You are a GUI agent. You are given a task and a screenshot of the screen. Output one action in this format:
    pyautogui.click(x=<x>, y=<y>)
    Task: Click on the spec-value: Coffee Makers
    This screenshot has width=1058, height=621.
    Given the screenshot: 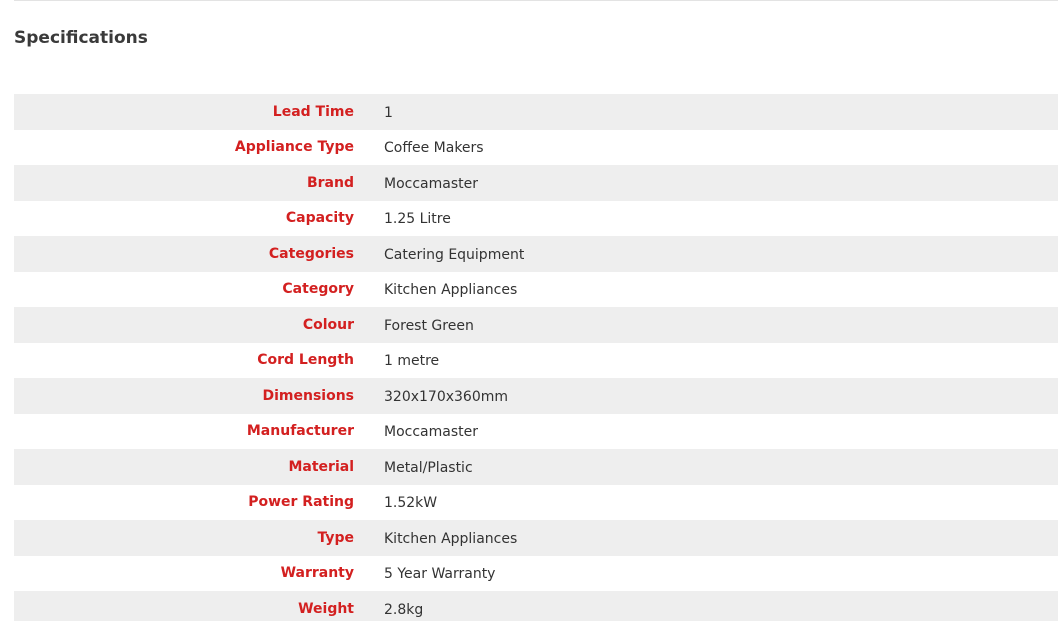 What is the action you would take?
    pyautogui.click(x=434, y=148)
    